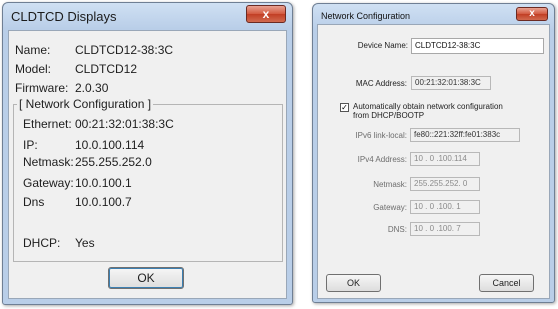 This screenshot has height=309, width=558. Describe the element at coordinates (33, 69) in the screenshot. I see `model-label: Model:` at that location.